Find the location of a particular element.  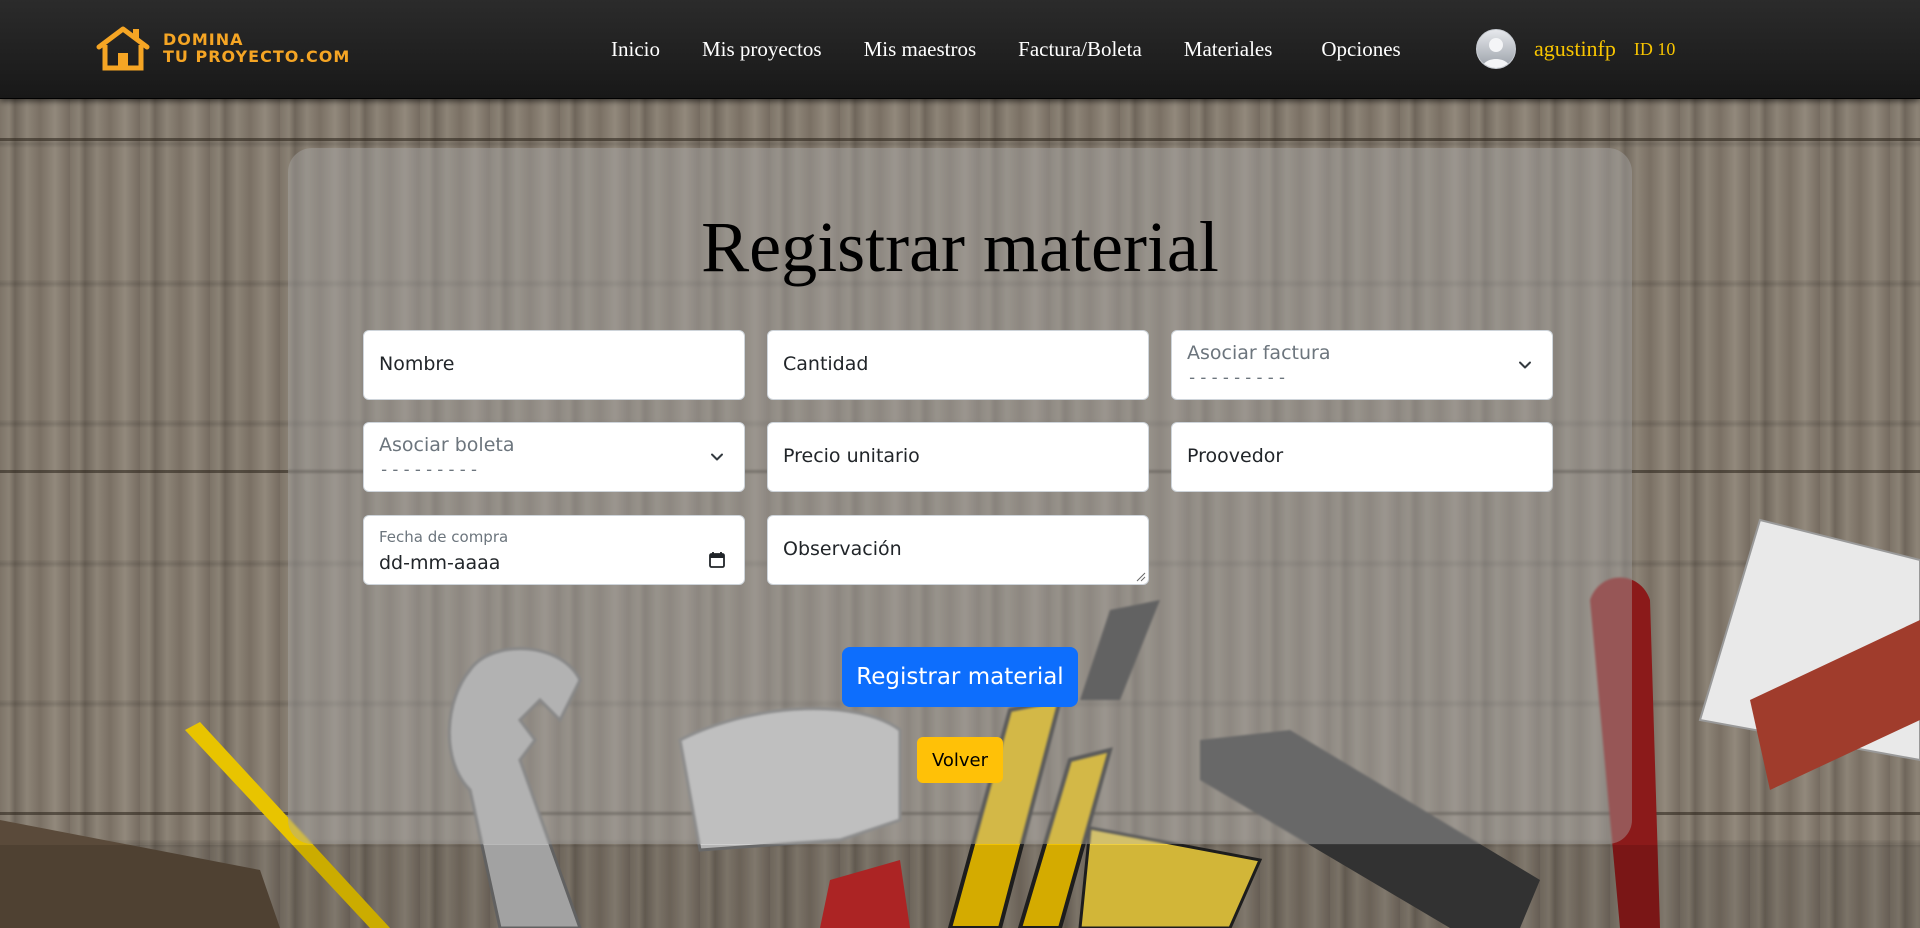

asociar-factura-select: Asociar factura --------- is located at coordinates (1362, 365).